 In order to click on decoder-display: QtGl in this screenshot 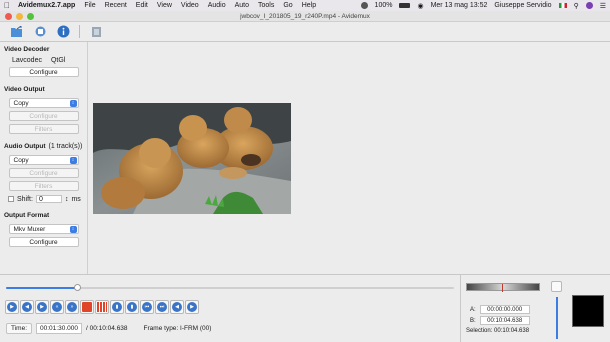, I will do `click(58, 60)`.